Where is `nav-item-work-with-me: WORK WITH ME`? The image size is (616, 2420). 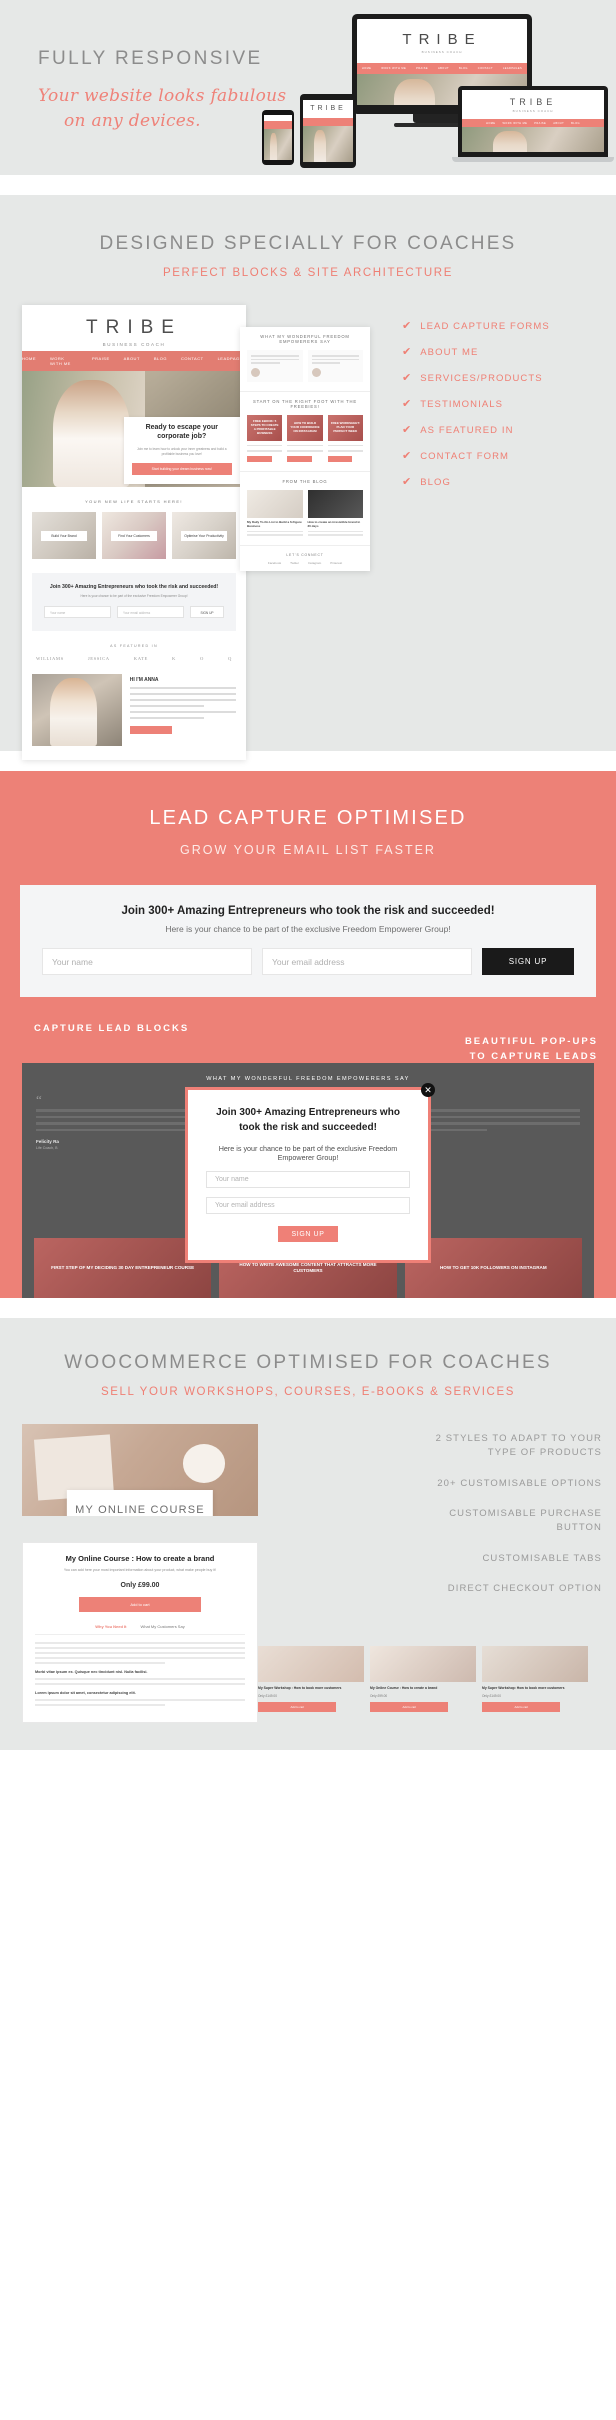
nav-item-work-with-me: WORK WITH ME is located at coordinates (64, 361).